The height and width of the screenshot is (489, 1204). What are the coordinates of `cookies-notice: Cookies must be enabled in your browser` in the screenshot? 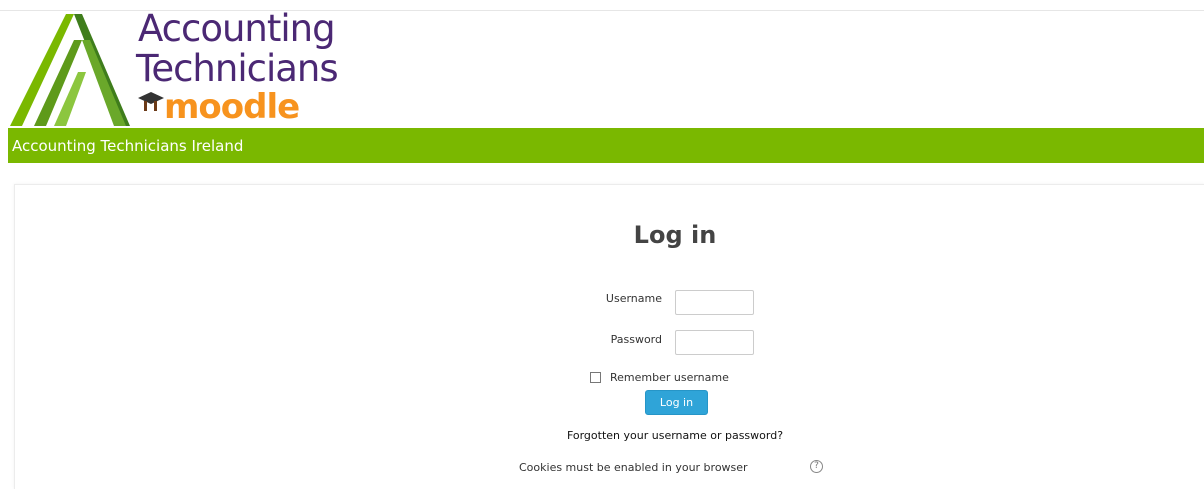 It's located at (633, 467).